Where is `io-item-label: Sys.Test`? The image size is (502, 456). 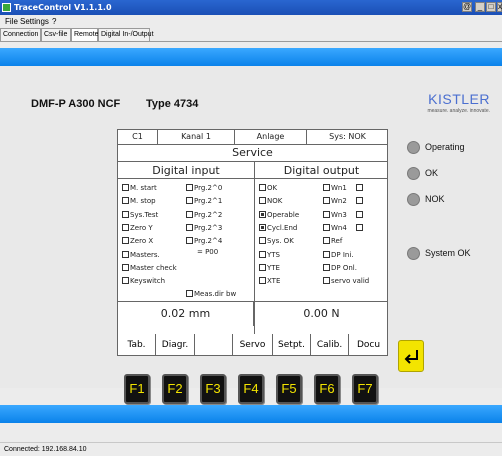
io-item-label: Sys.Test is located at coordinates (144, 214).